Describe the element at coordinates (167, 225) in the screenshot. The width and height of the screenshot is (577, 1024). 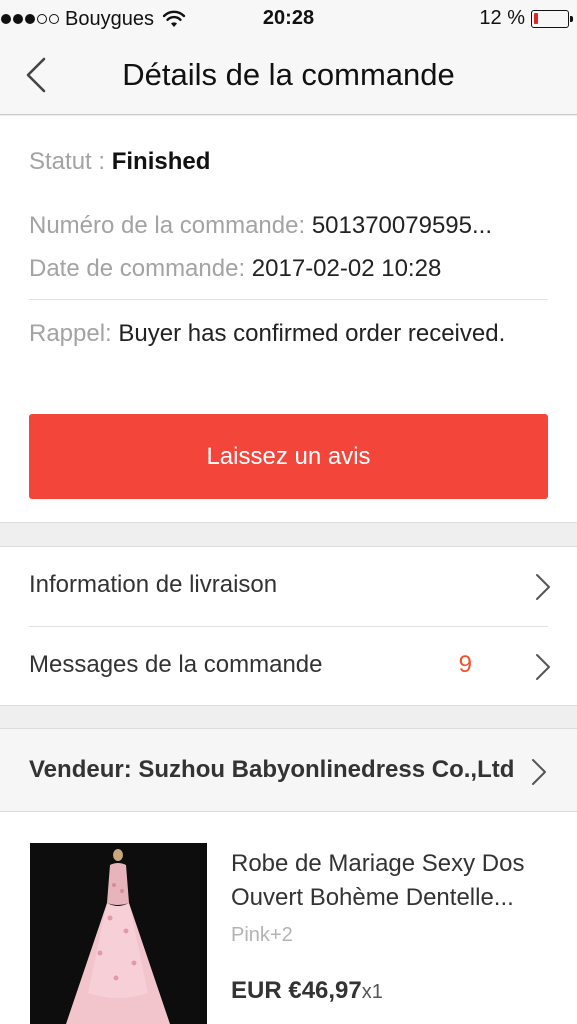
I see `order-number-label: Numéro de la commande:` at that location.